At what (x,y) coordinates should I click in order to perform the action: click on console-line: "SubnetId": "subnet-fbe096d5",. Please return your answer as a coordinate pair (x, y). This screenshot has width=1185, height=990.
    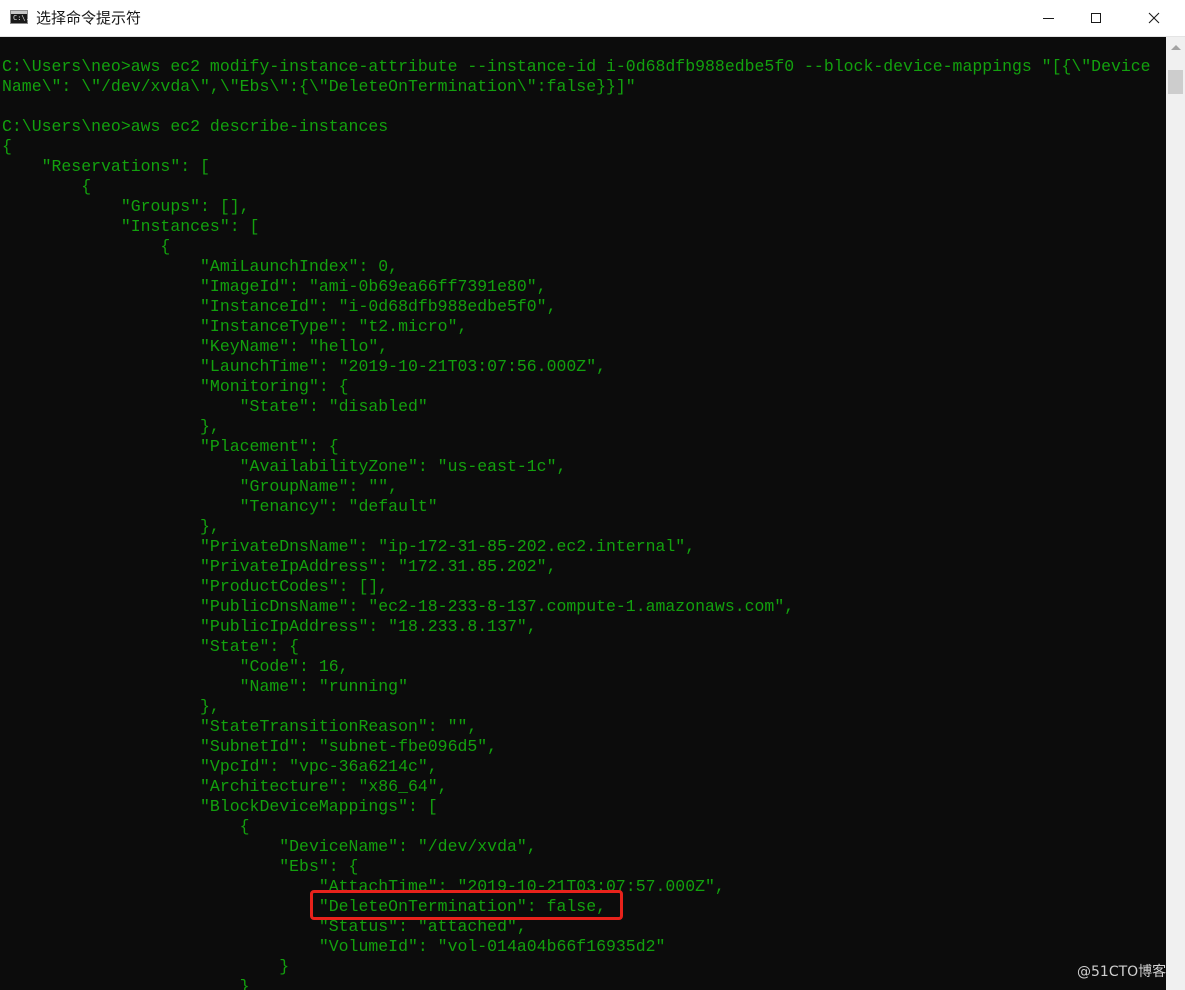
    Looking at the image, I should click on (250, 746).